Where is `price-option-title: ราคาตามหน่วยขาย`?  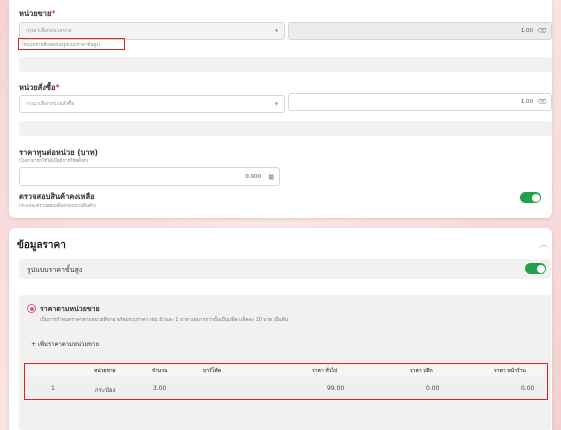 price-option-title: ราคาตามหน่วยขาย is located at coordinates (70, 309).